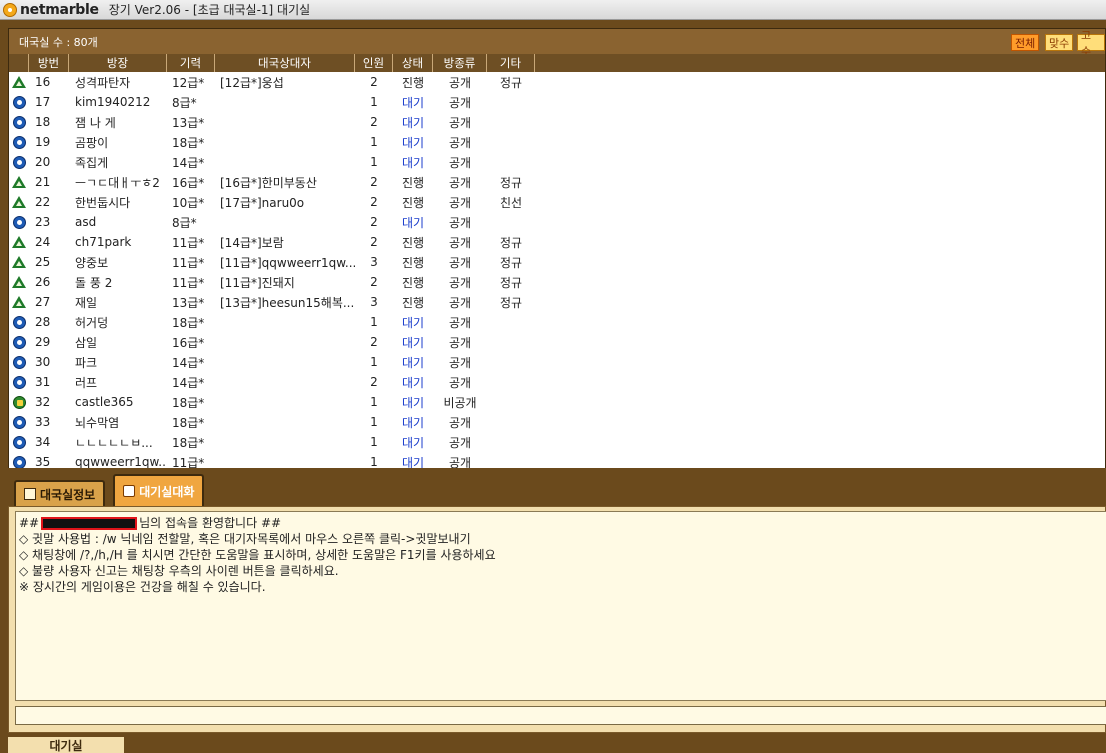 The height and width of the screenshot is (753, 1106). Describe the element at coordinates (188, 162) in the screenshot. I see `host-rank: 14급*` at that location.